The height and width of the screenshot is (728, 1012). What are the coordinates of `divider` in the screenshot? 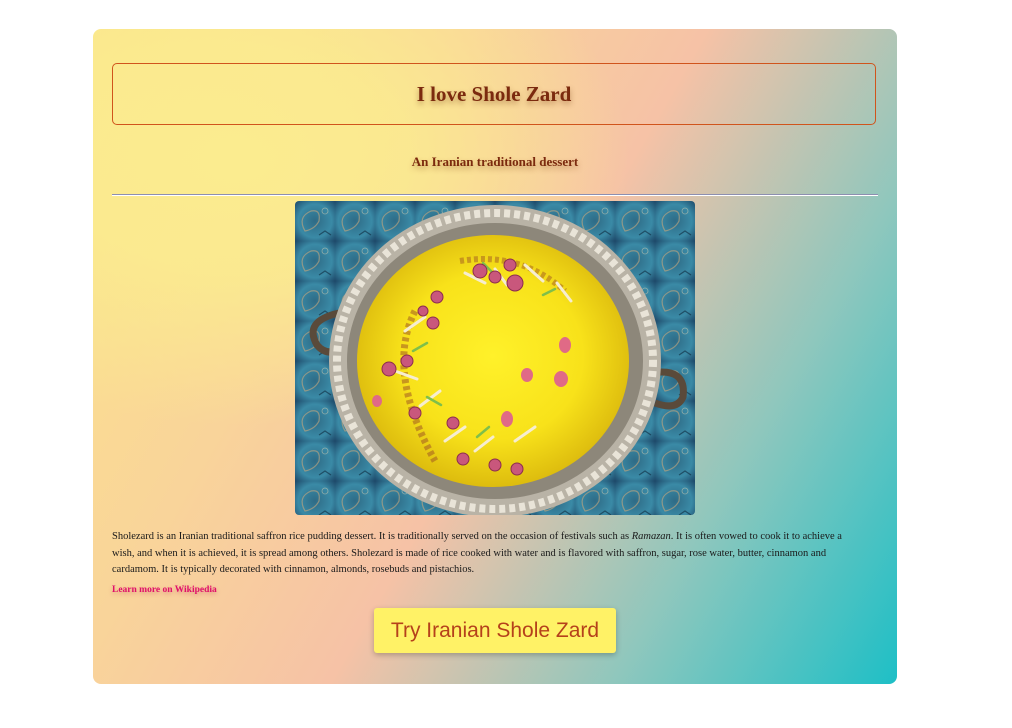 It's located at (495, 195).